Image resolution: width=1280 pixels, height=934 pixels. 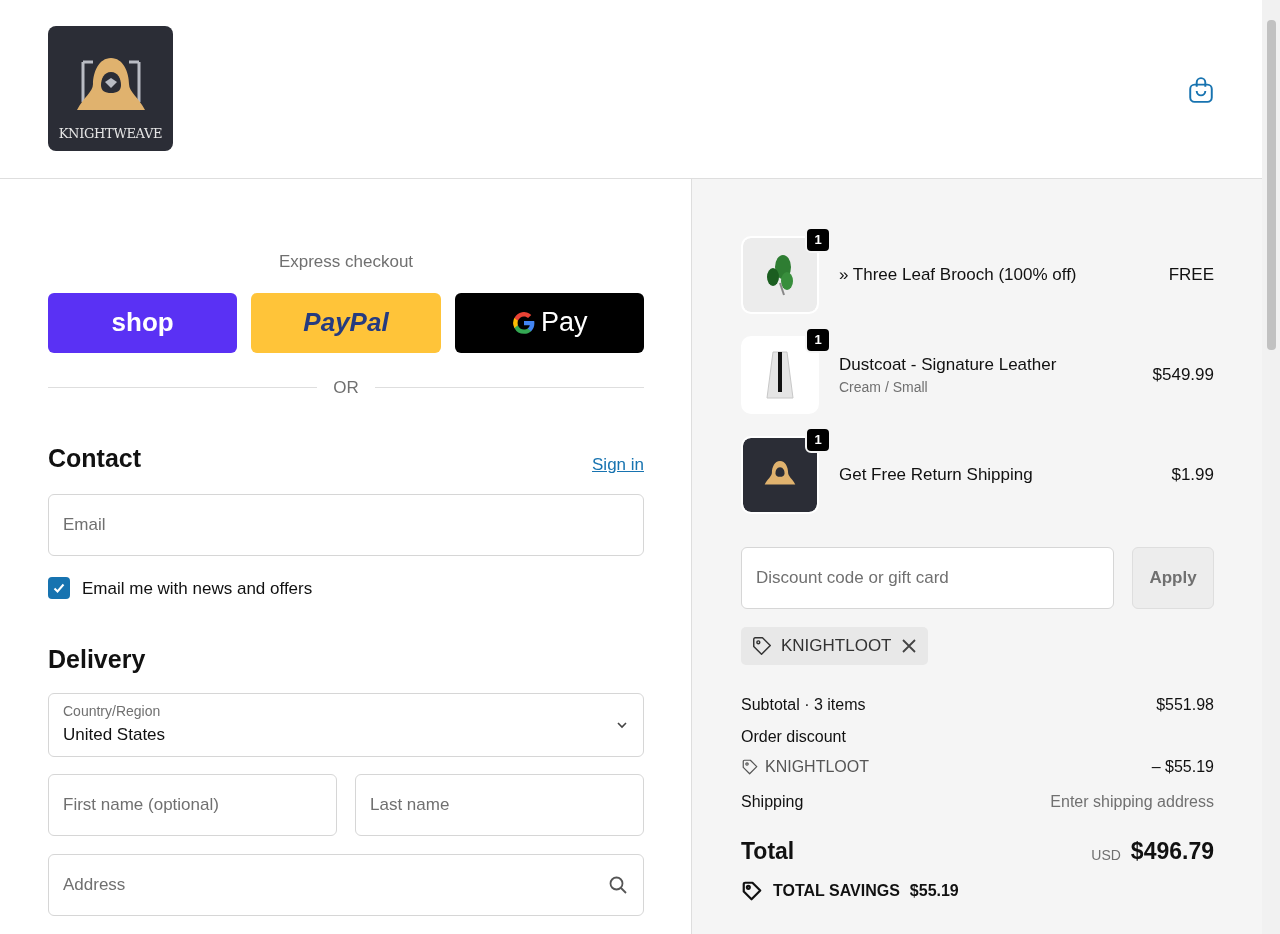 I want to click on last-name-field: Last name, so click(x=499, y=804).